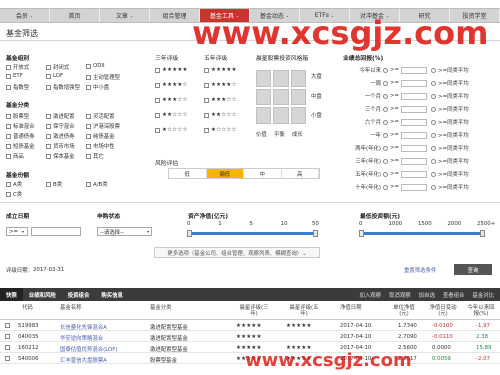  What do you see at coordinates (188, 173) in the screenshot?
I see `risk-level-低: 低` at bounding box center [188, 173].